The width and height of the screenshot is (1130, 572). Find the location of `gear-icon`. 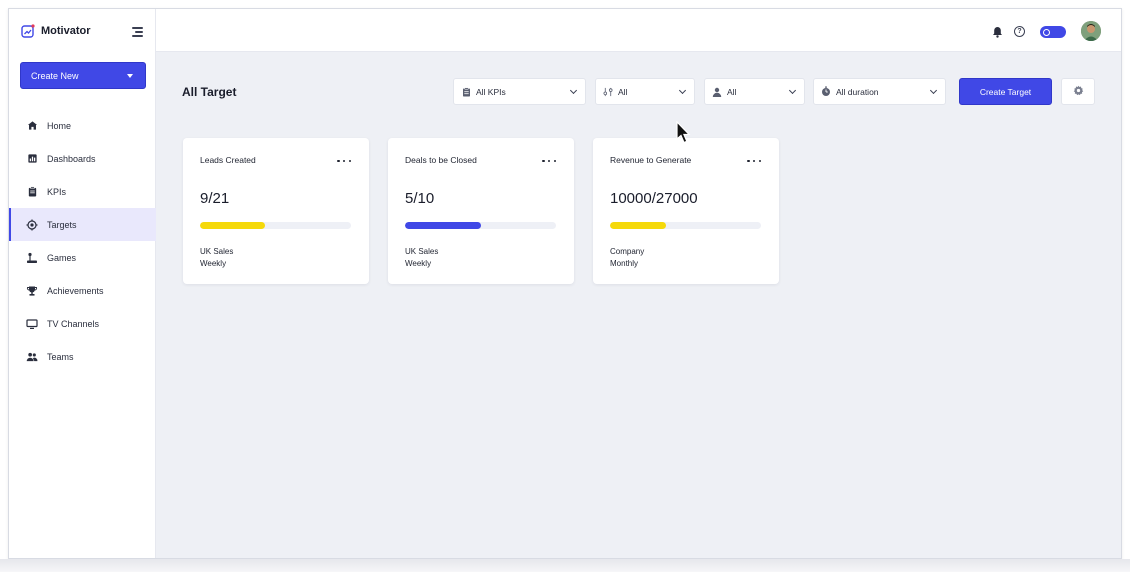

gear-icon is located at coordinates (1078, 92).